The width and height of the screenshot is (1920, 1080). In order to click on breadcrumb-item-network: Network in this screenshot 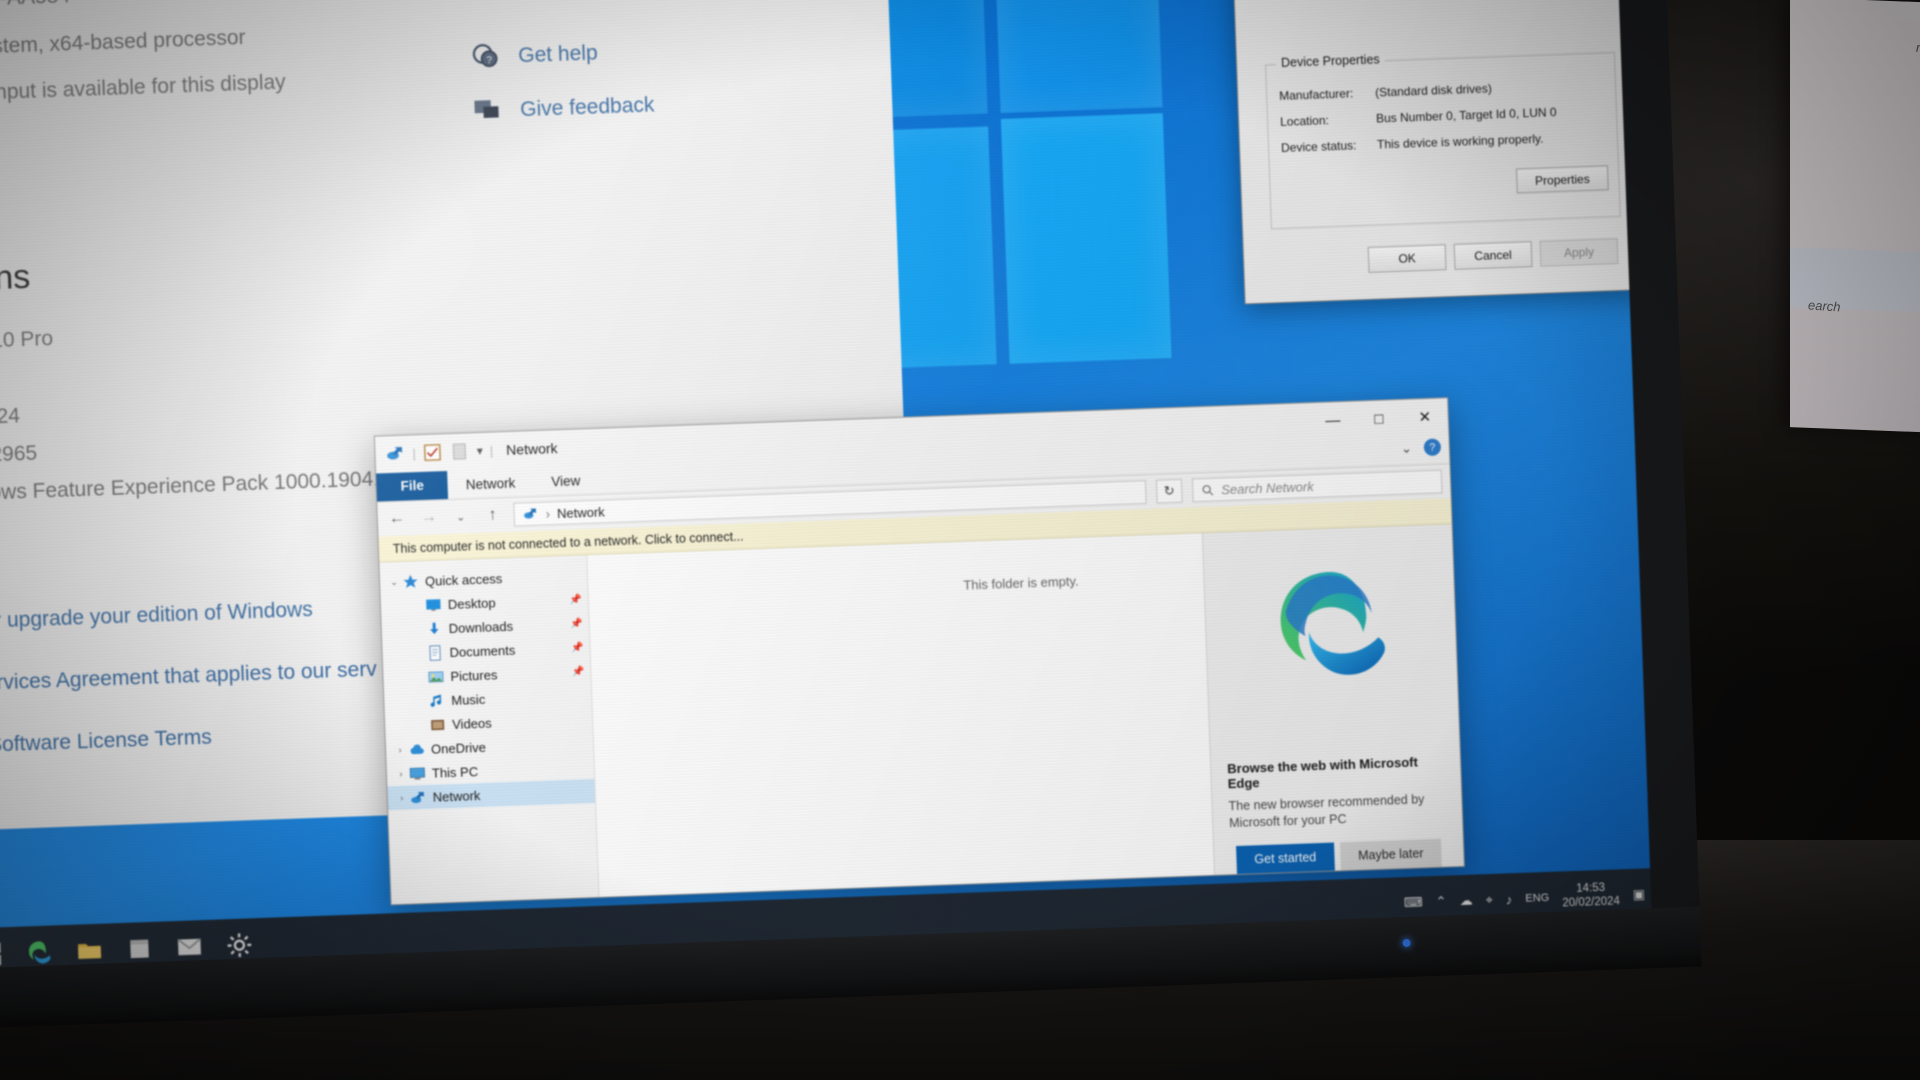, I will do `click(581, 512)`.